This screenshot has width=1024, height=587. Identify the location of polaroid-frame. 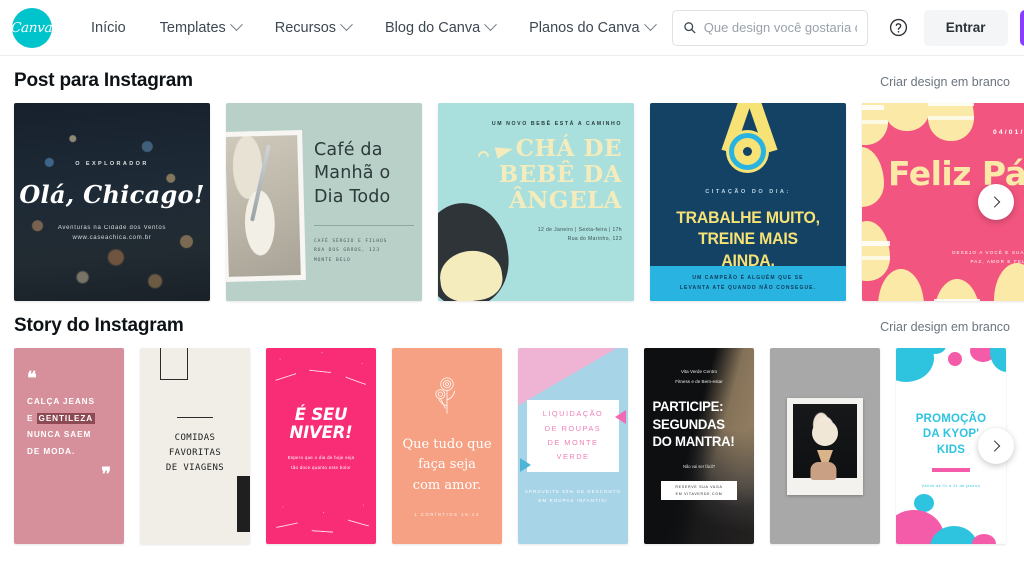
(825, 446).